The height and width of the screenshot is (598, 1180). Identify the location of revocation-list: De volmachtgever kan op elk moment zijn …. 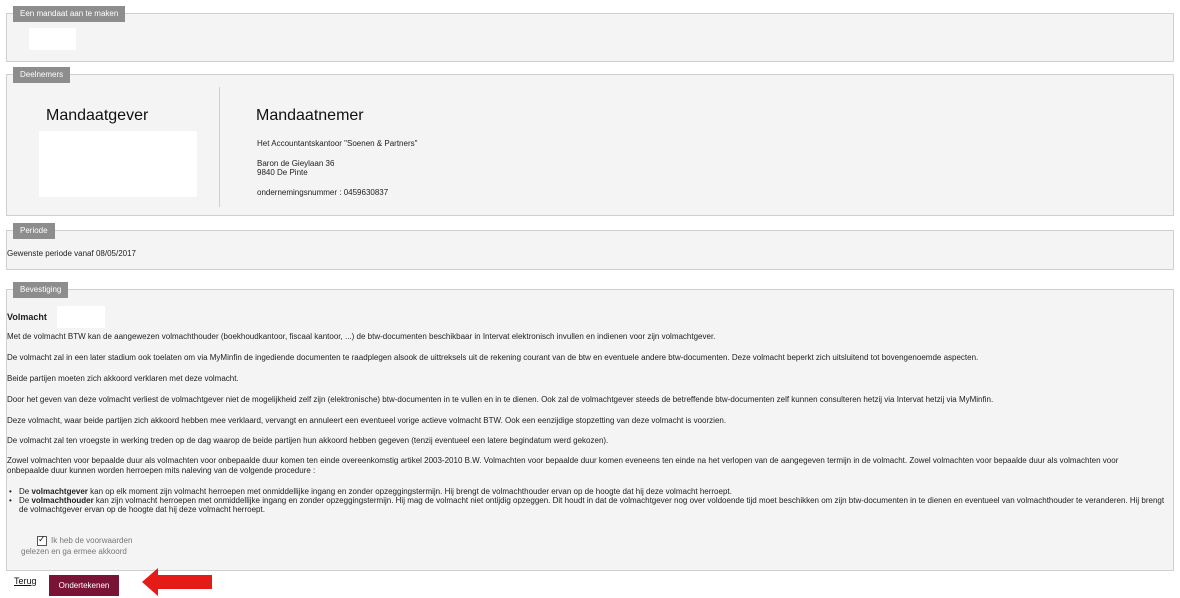
(587, 500).